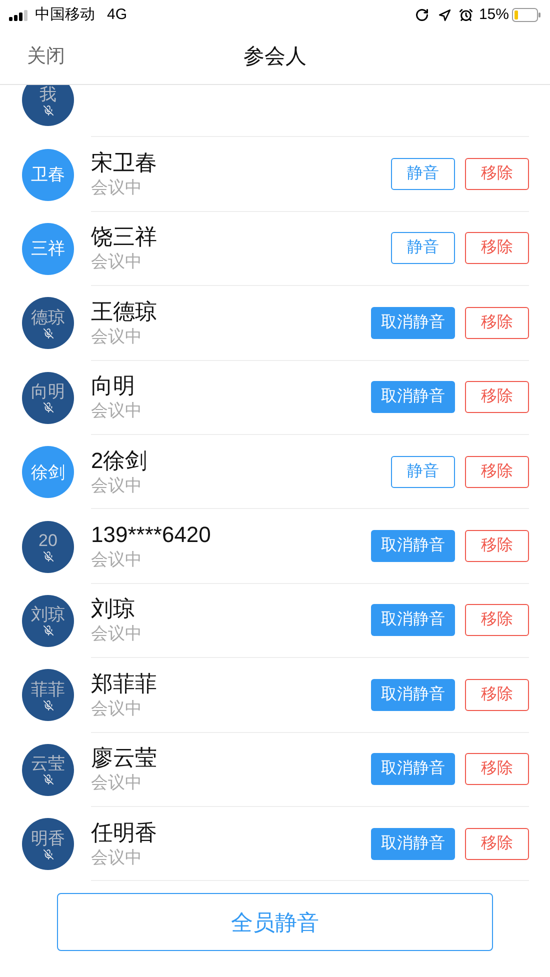 This screenshot has height=977, width=550. I want to click on participant-name: 139****6420, so click(151, 535).